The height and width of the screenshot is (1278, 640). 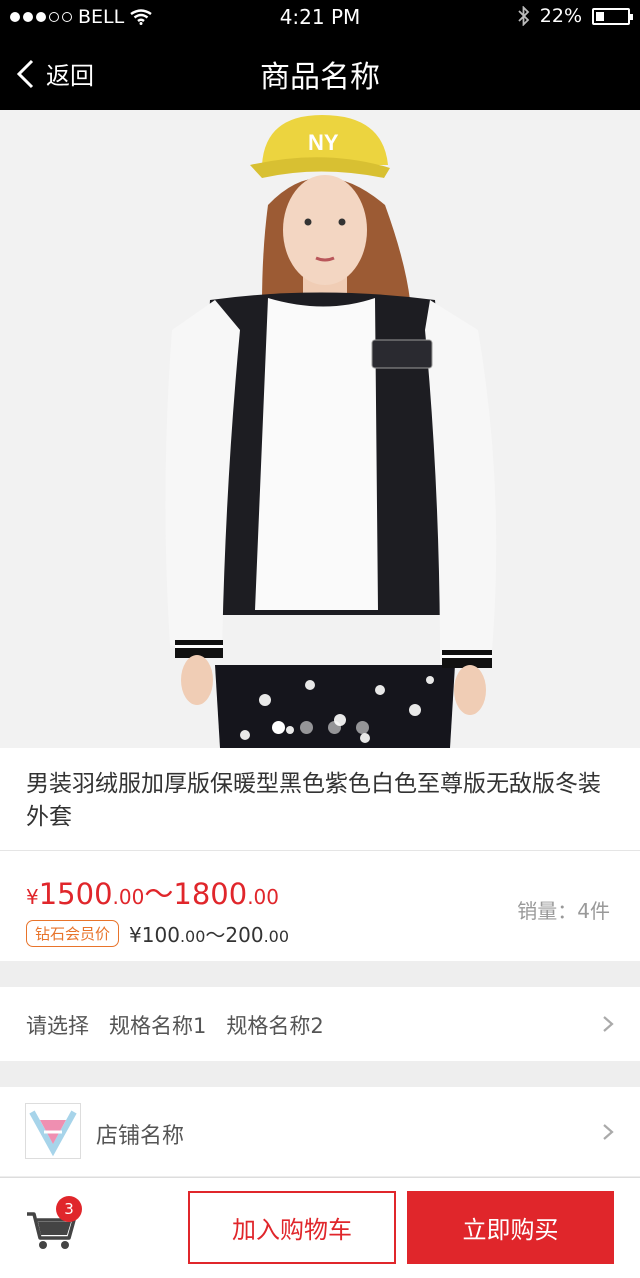 I want to click on status-right: 22%, so click(x=575, y=16).